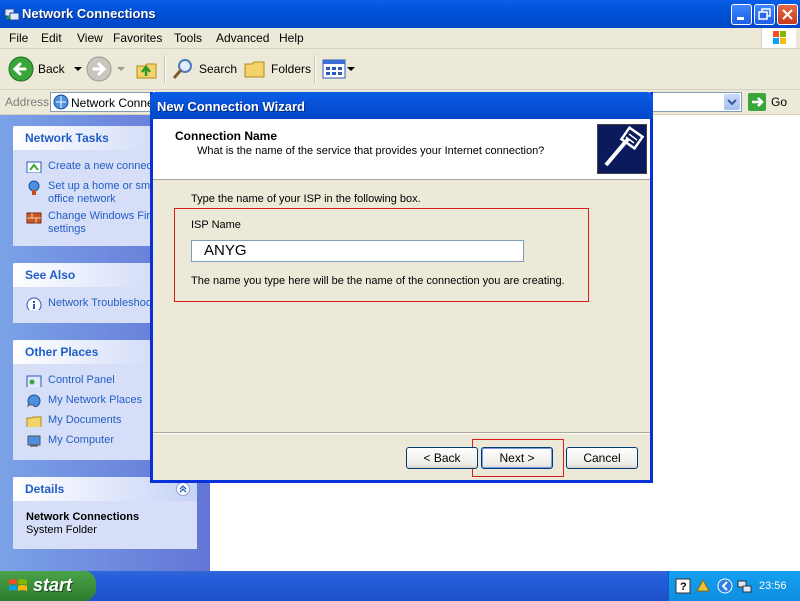 This screenshot has height=601, width=800. Describe the element at coordinates (745, 586) in the screenshot. I see `network-status-icon` at that location.